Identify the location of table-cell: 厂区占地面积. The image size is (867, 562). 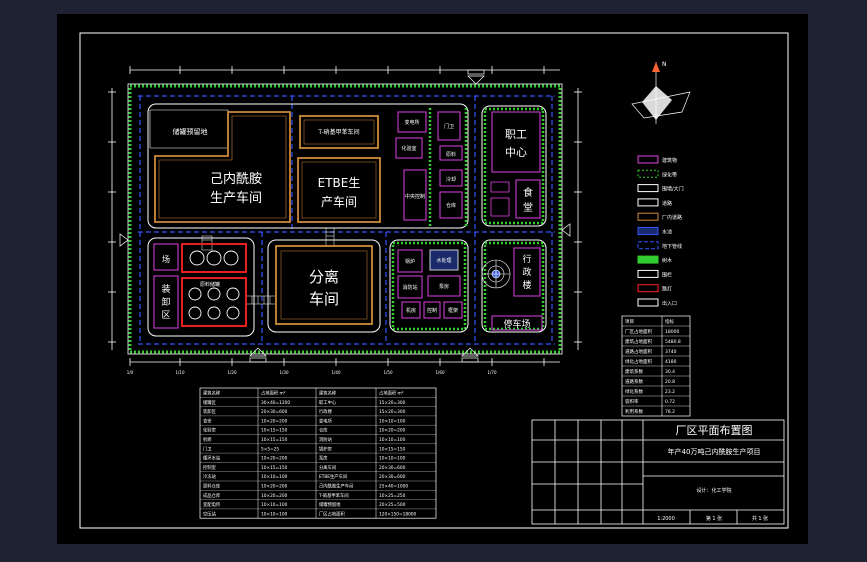
(332, 513).